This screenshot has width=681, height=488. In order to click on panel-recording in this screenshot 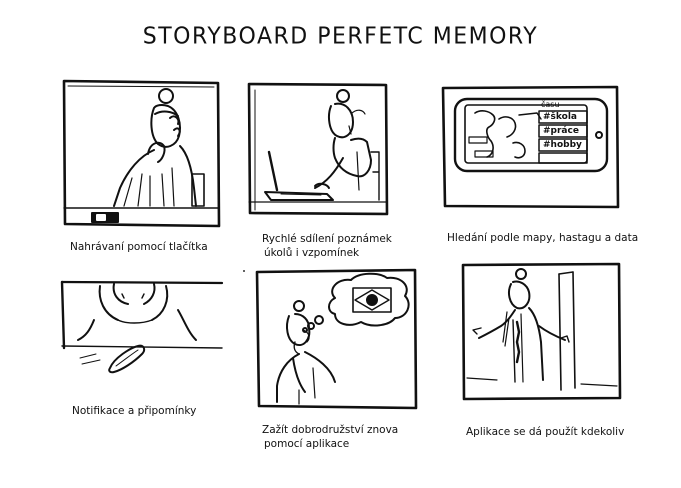, I will do `click(142, 153)`.